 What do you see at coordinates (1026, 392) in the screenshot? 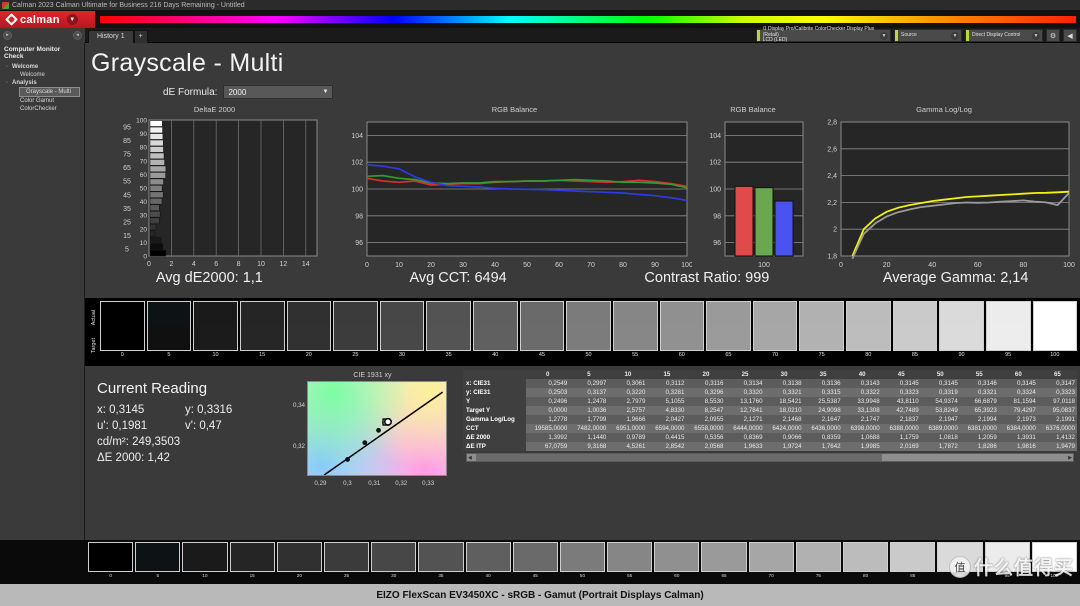
I see `table-cell: 0,3324` at bounding box center [1026, 392].